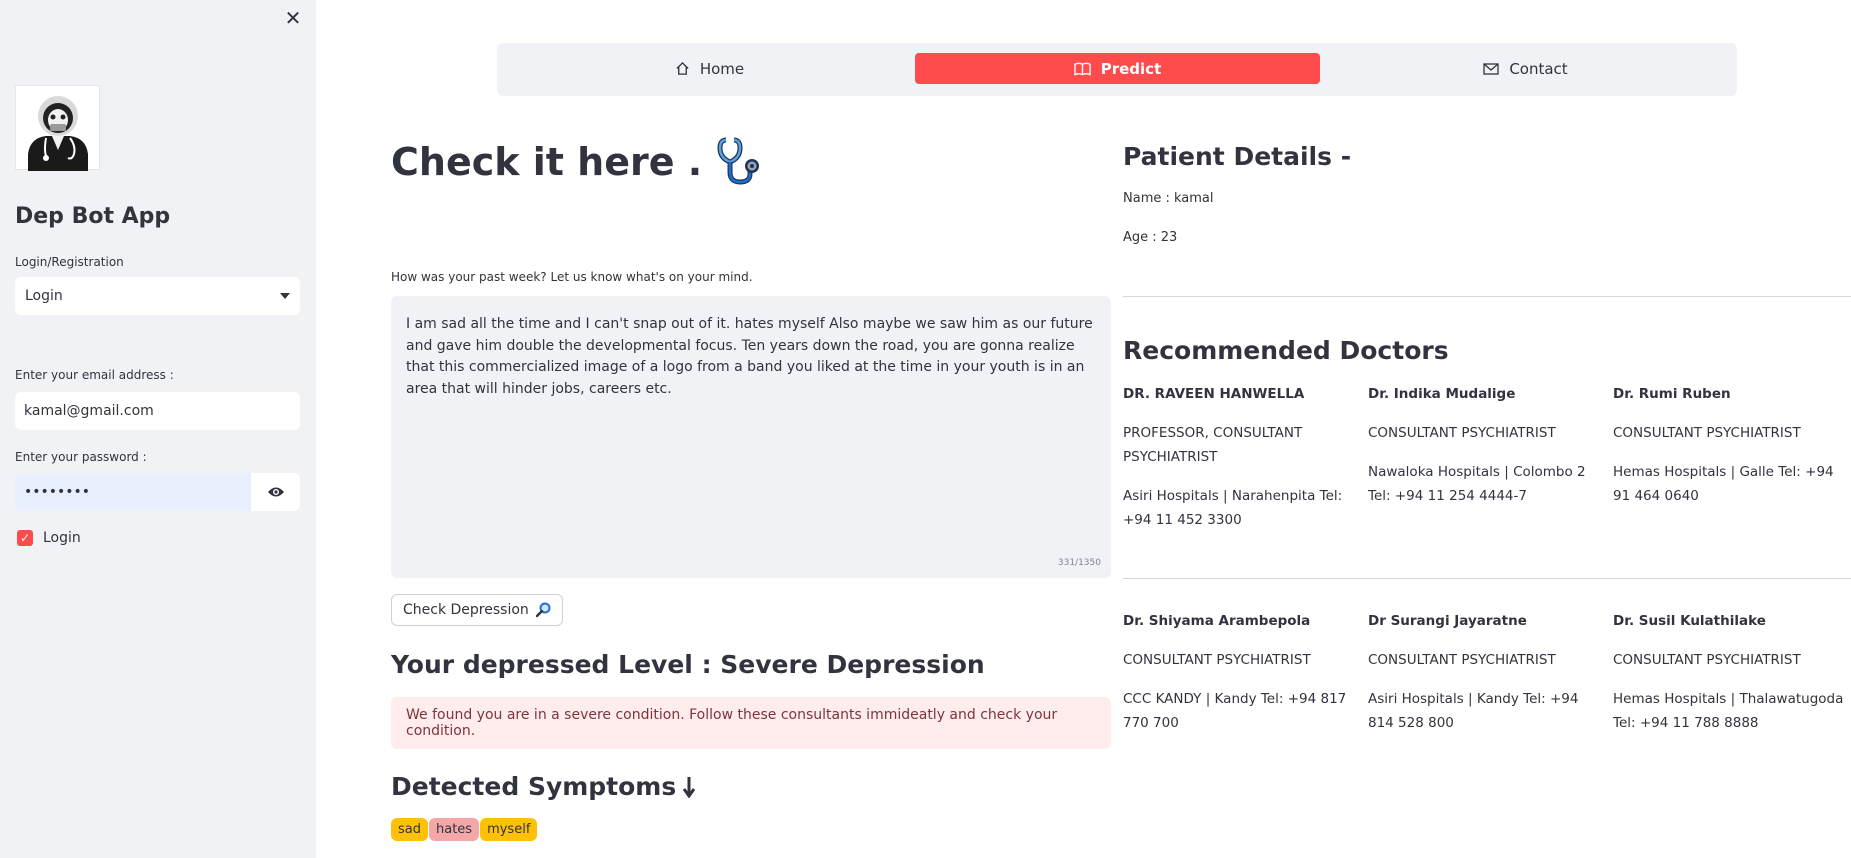  I want to click on page-title: Check it here ., so click(579, 162).